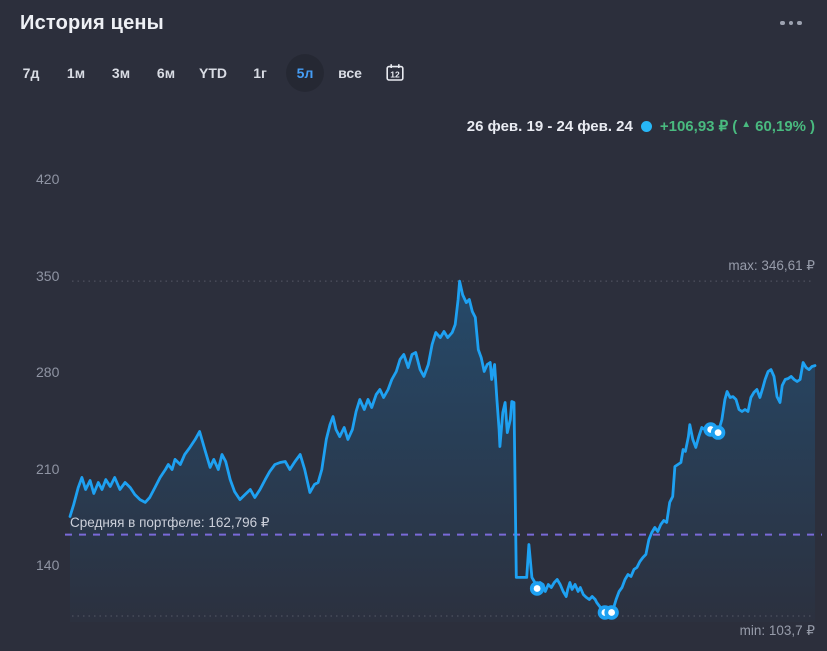 The image size is (827, 651). I want to click on y-tick-350: 350, so click(48, 276).